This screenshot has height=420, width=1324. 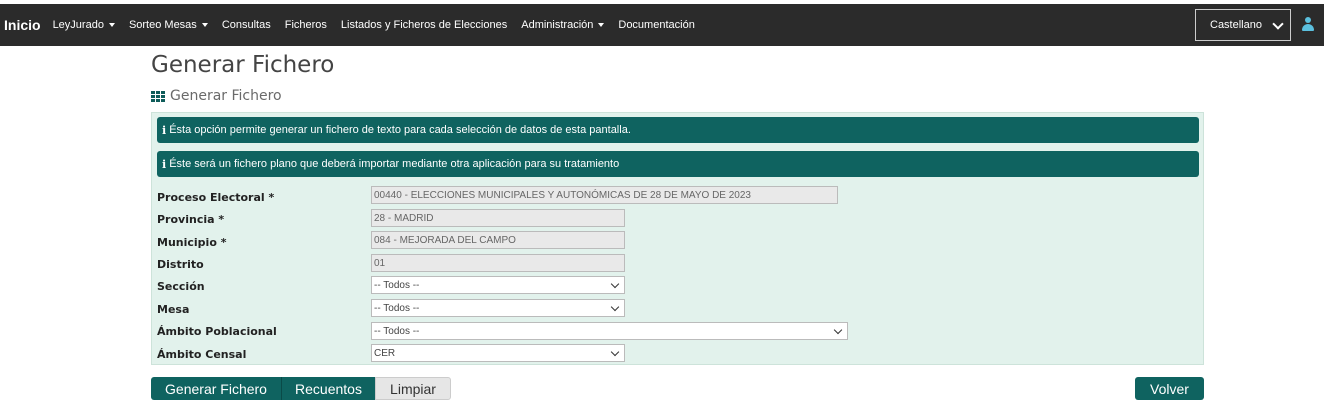 I want to click on distrito-field: 01, so click(x=498, y=263).